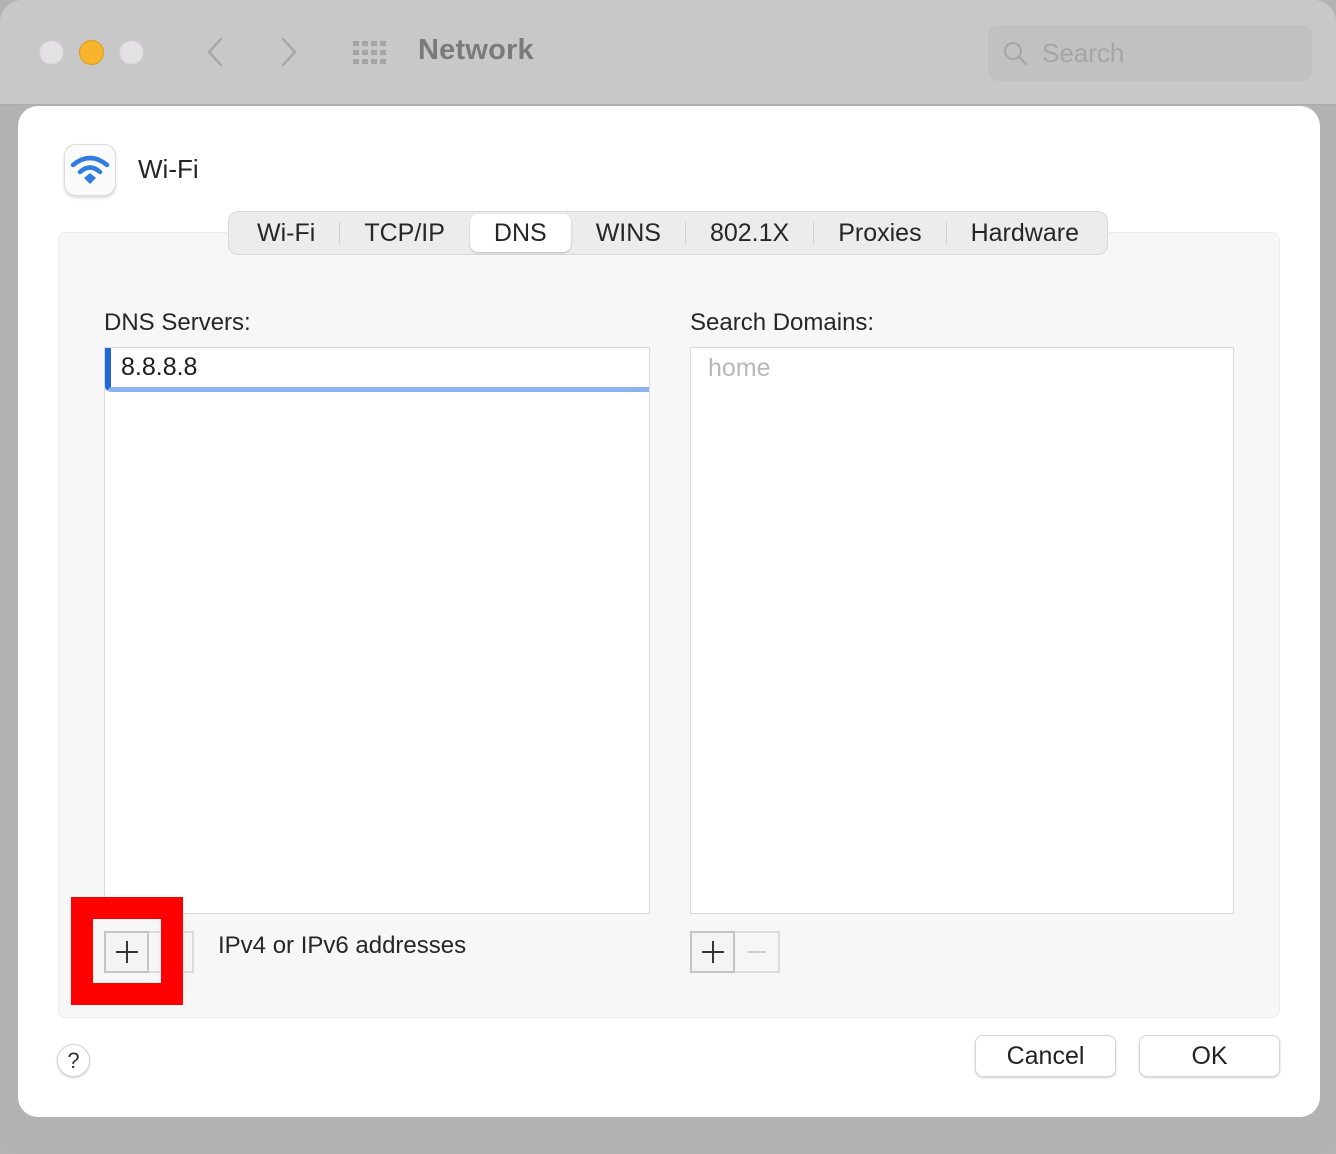 The width and height of the screenshot is (1336, 1154). Describe the element at coordinates (91, 52) in the screenshot. I see `minimize-window-button` at that location.